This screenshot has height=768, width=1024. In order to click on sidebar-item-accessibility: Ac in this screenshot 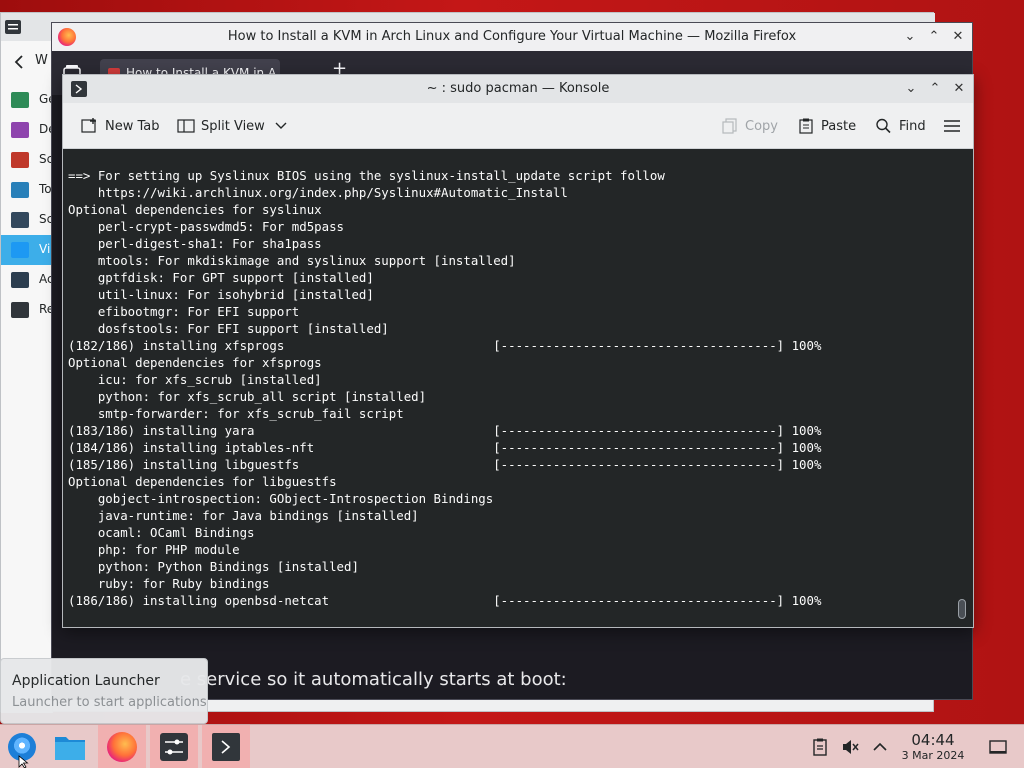, I will do `click(27, 280)`.